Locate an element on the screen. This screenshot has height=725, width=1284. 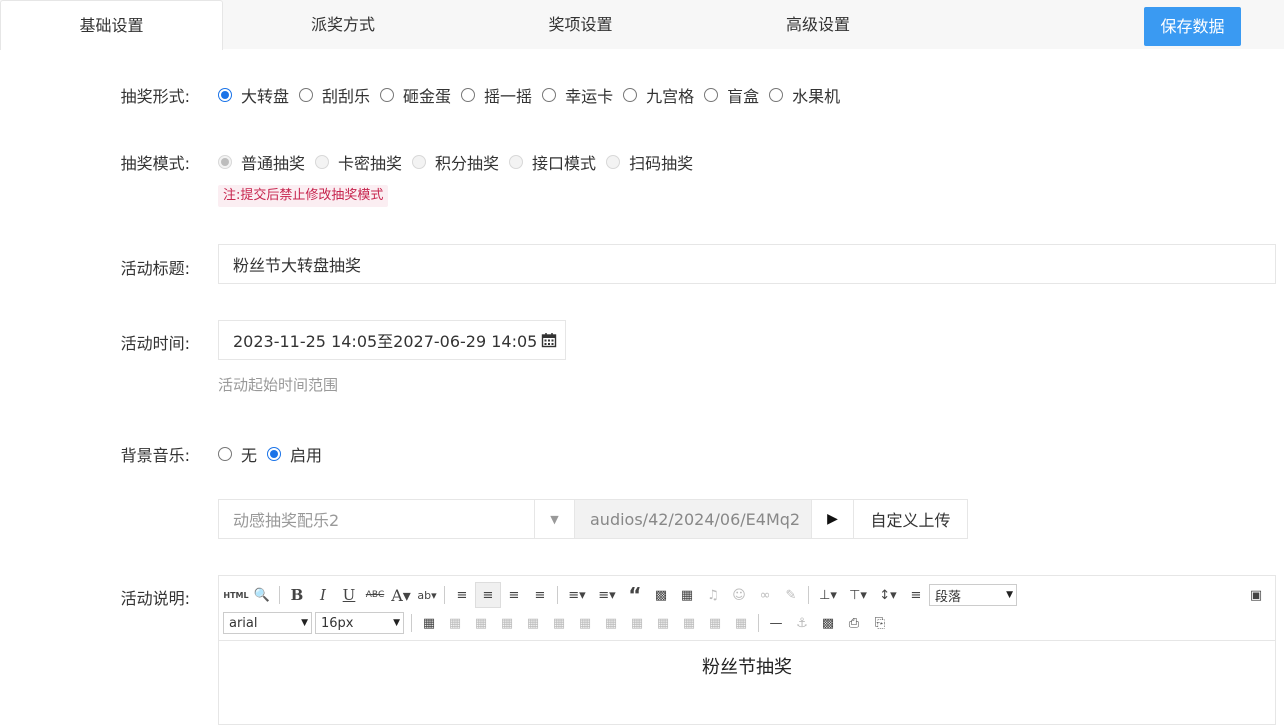
music-select-value: 动感抽奖配乐2 is located at coordinates (286, 520).